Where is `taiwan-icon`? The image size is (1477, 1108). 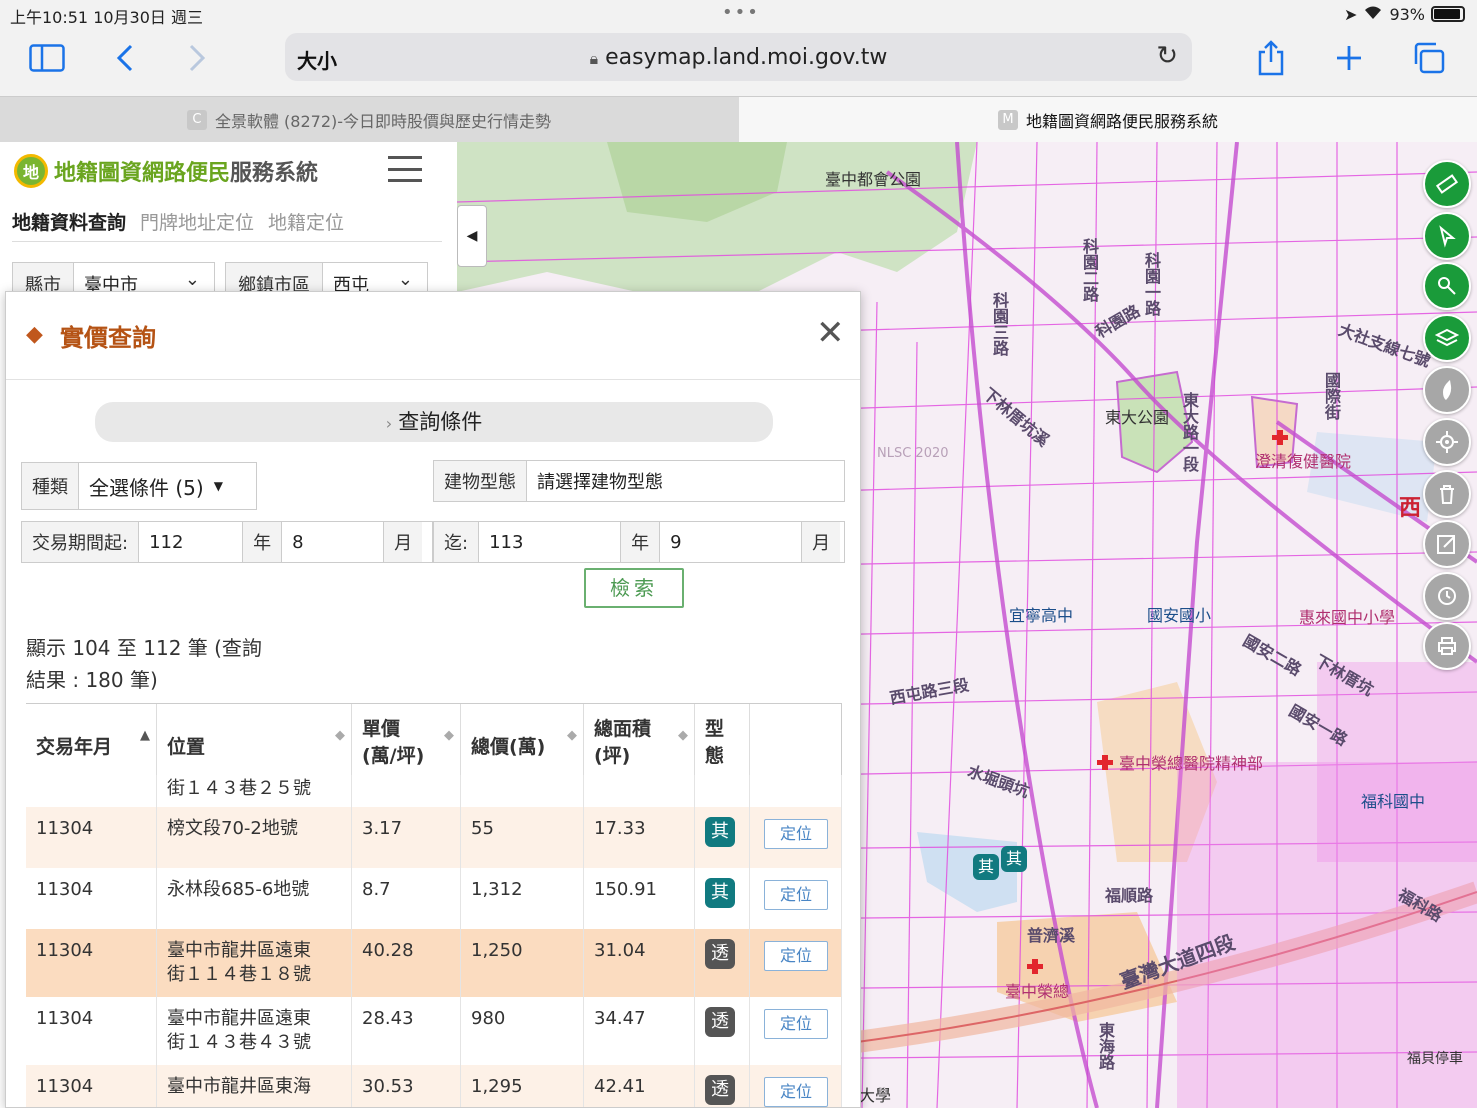
taiwan-icon is located at coordinates (1447, 390).